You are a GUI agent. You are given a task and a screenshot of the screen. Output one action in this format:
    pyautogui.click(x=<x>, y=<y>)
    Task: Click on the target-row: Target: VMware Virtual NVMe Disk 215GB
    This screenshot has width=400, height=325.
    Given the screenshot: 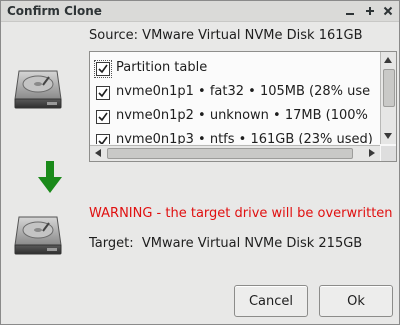 What is the action you would take?
    pyautogui.click(x=225, y=243)
    